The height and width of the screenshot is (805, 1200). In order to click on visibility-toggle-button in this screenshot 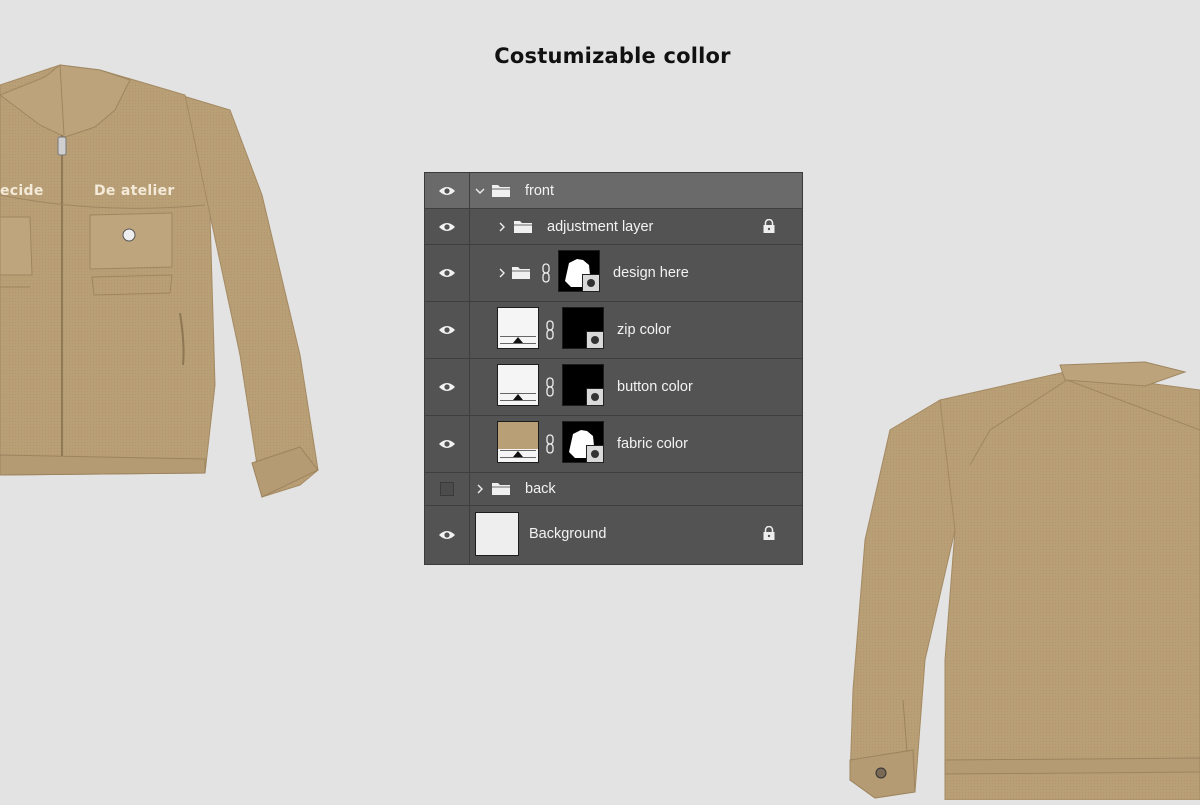, I will do `click(447, 387)`.